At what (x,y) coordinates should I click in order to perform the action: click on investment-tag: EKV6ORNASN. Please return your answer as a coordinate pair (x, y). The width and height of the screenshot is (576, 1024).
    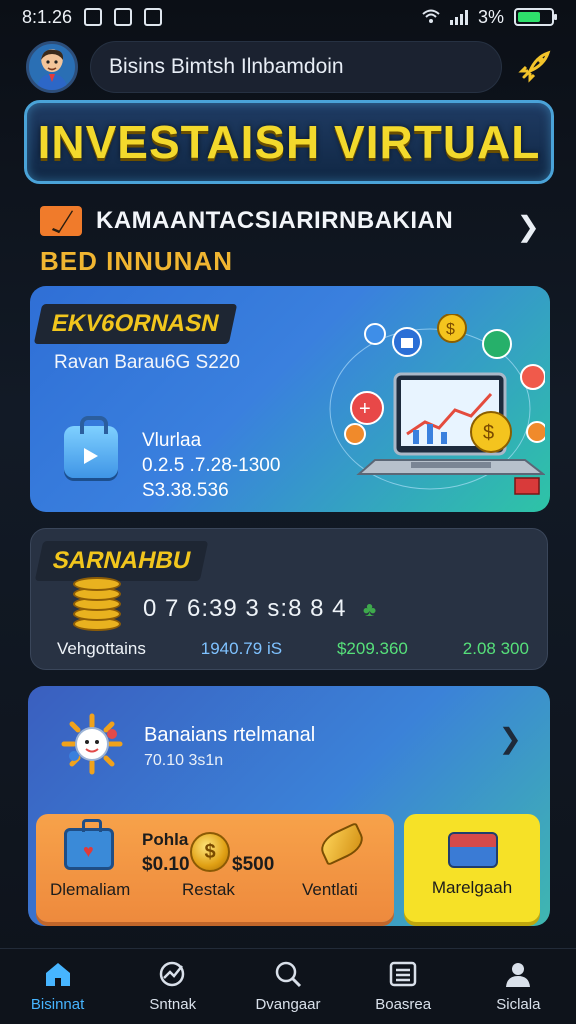
    Looking at the image, I should click on (135, 324).